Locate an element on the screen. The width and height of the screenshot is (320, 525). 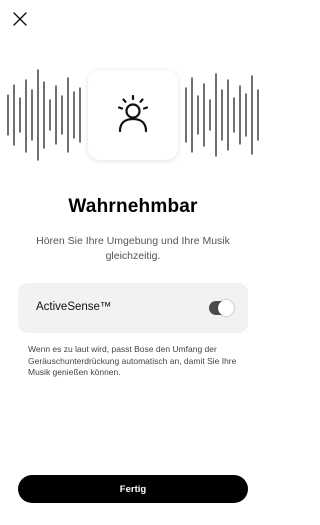
active-sense-label: ActiveSense™ is located at coordinates (74, 307).